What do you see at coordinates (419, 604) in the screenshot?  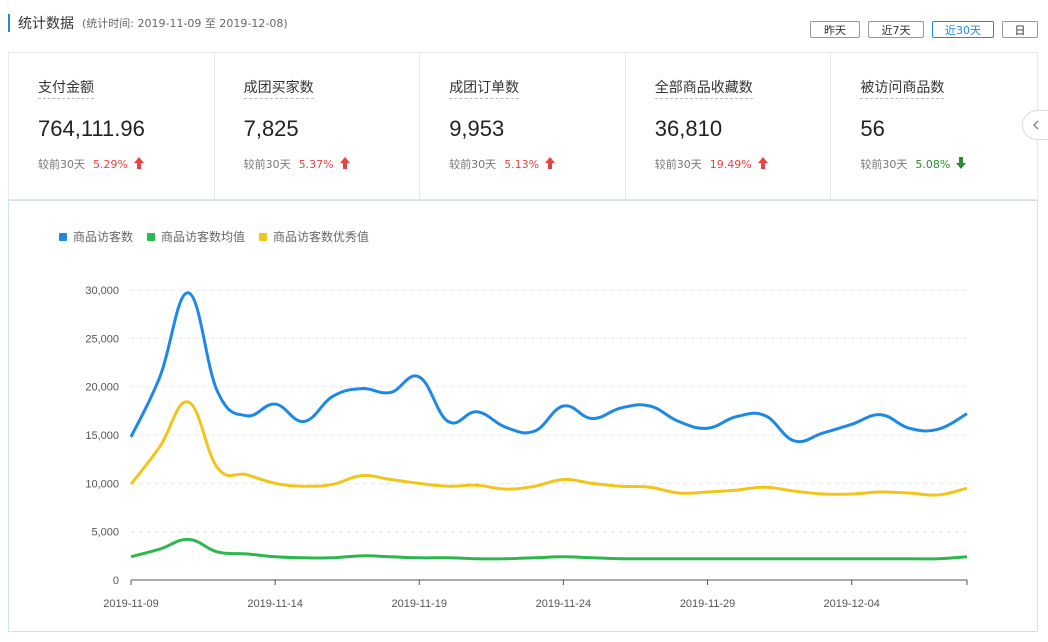 I see `x-tick-label: 2019-11-19` at bounding box center [419, 604].